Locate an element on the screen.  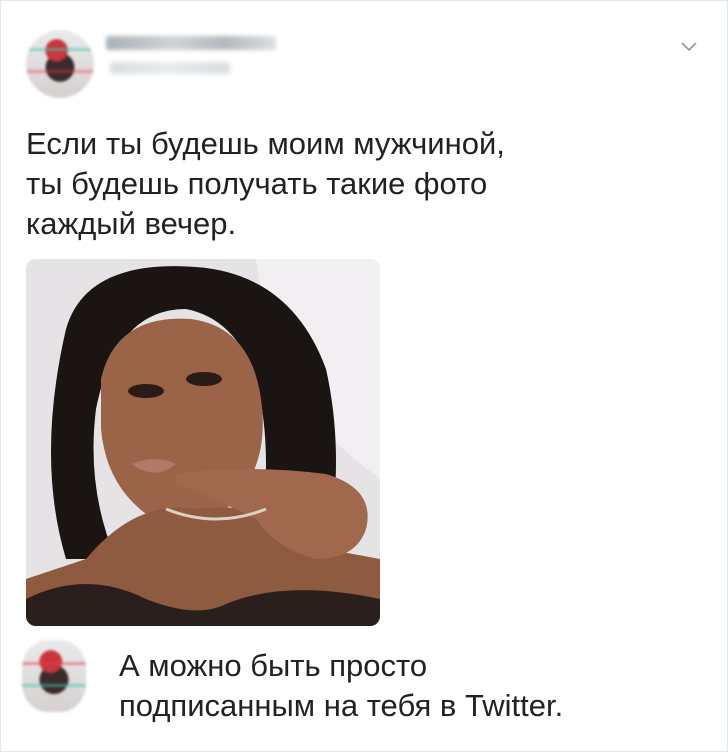
chevron-down-icon is located at coordinates (689, 47).